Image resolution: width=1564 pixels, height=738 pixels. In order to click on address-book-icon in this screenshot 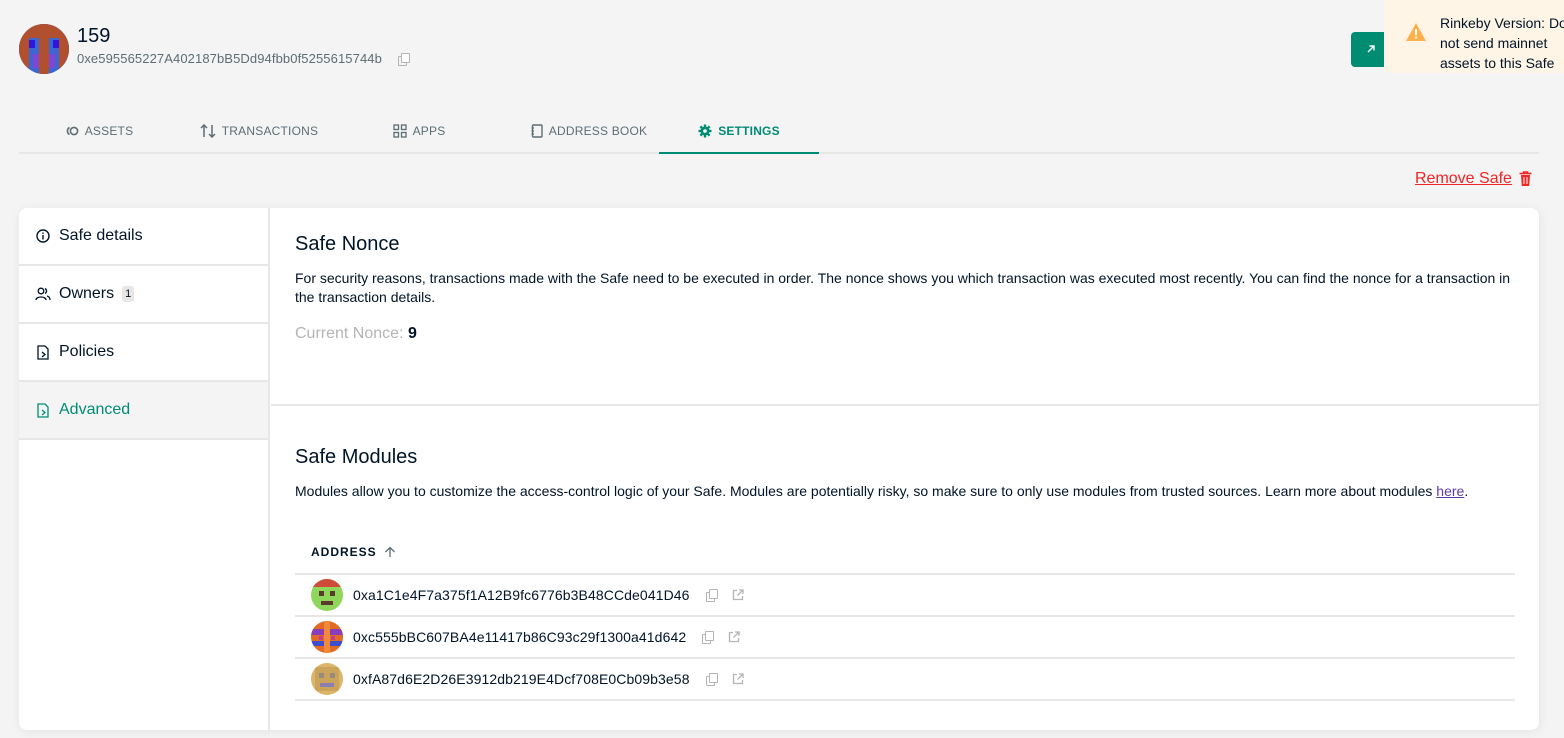, I will do `click(537, 131)`.